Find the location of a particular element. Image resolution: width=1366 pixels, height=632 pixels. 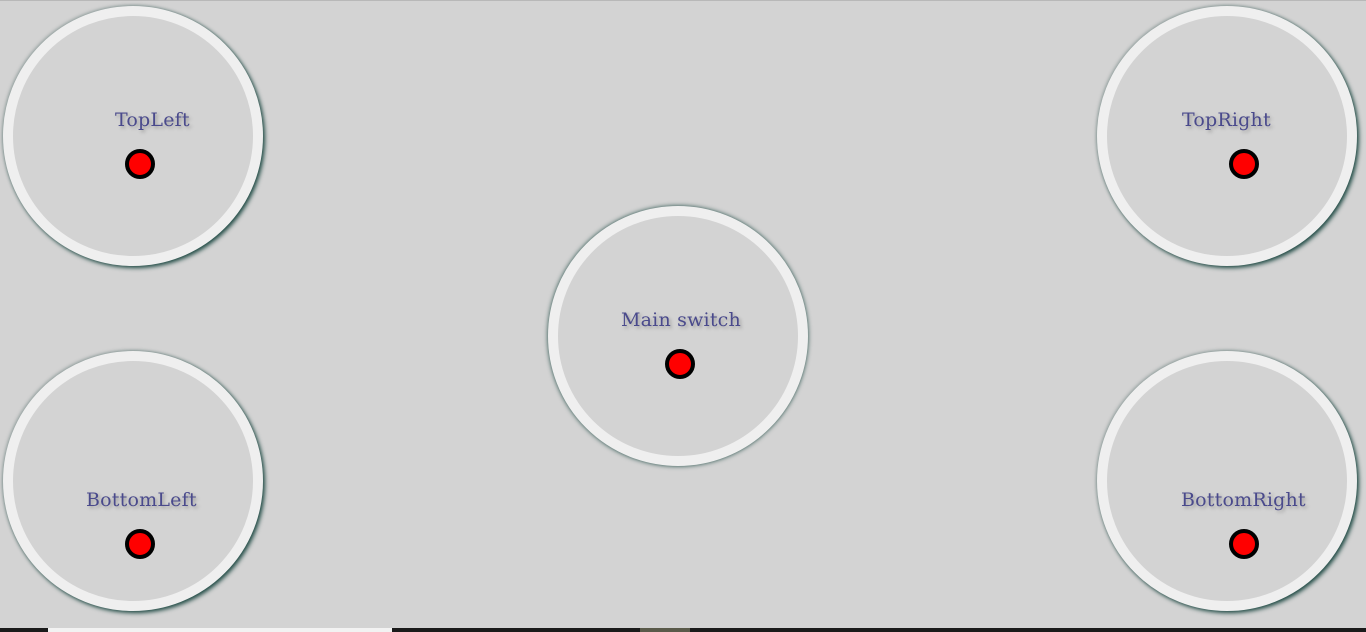

switch-dial-main: Main switch is located at coordinates (678, 336).